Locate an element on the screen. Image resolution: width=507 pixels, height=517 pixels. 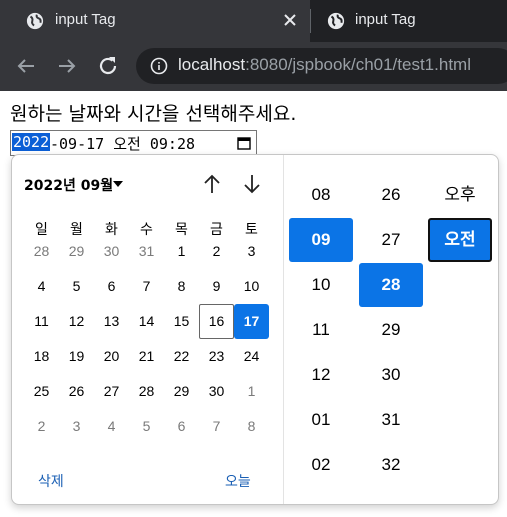
reload-icon is located at coordinates (108, 66).